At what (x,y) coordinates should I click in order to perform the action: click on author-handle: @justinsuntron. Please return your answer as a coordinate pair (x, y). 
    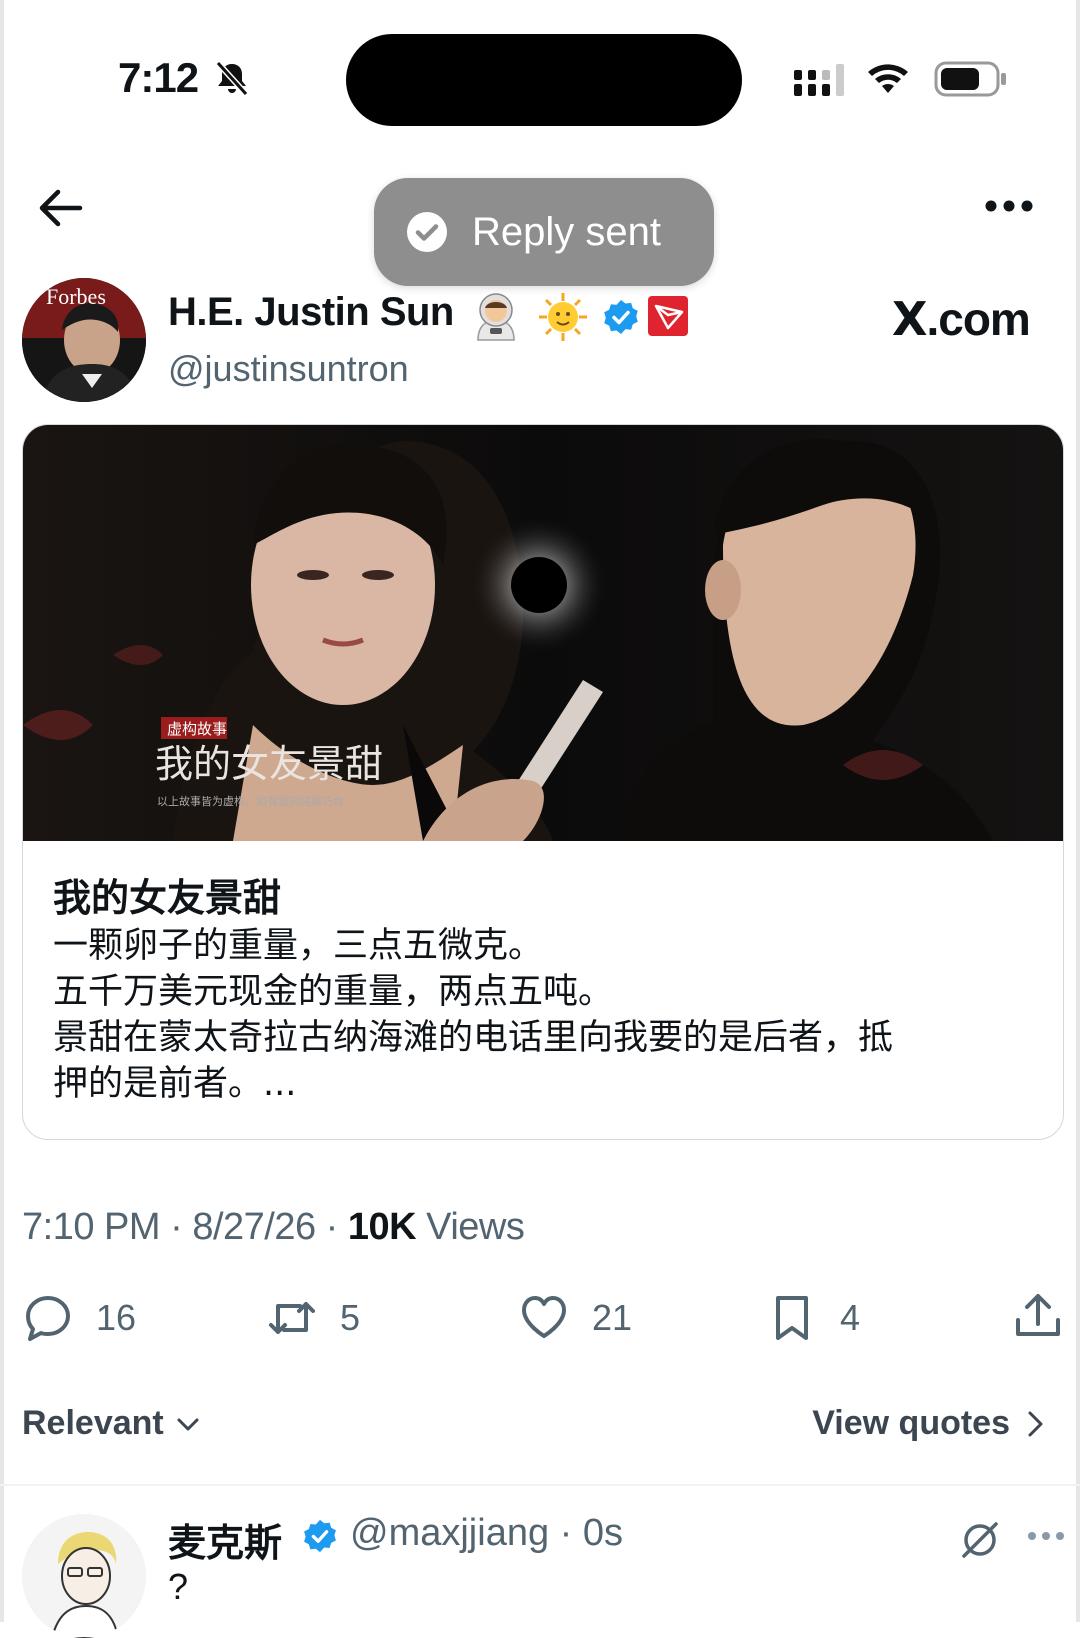
    Looking at the image, I should click on (288, 369).